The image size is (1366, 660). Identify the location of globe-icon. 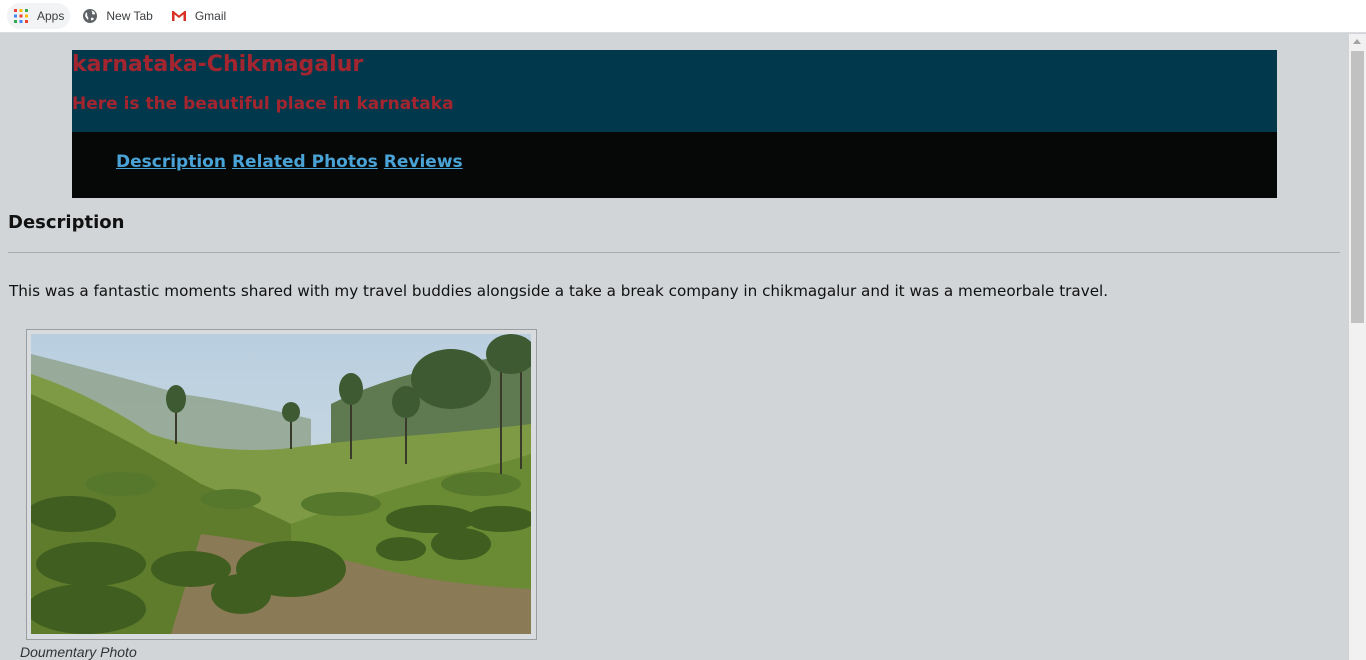
(90, 16).